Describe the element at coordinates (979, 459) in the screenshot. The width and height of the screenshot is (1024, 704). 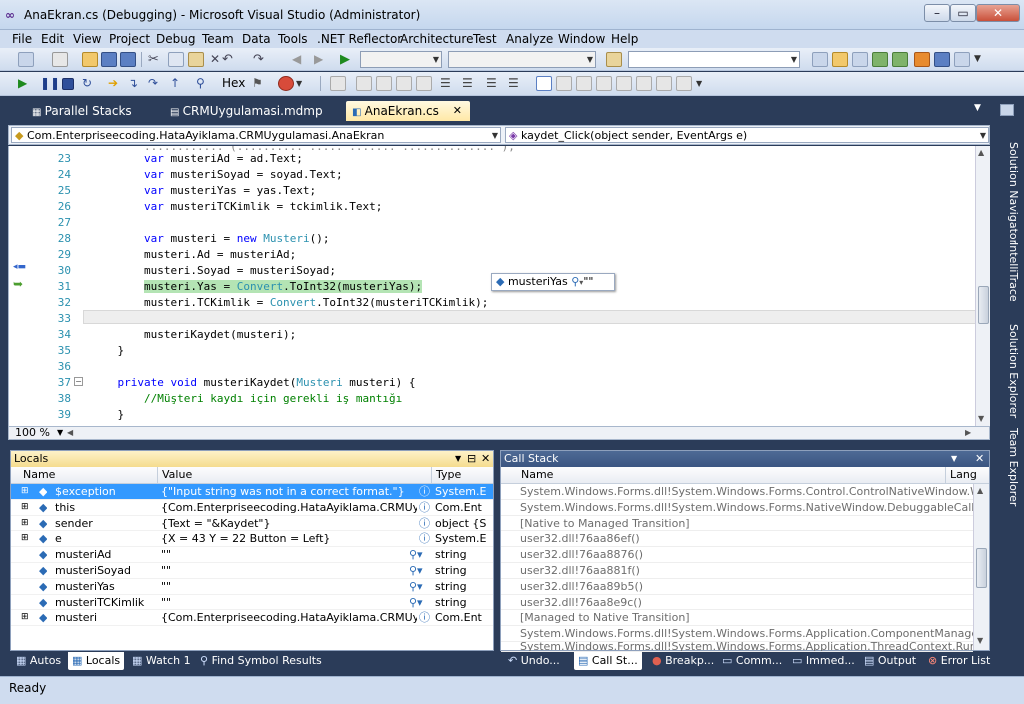
I see `close-icon: ✕` at that location.